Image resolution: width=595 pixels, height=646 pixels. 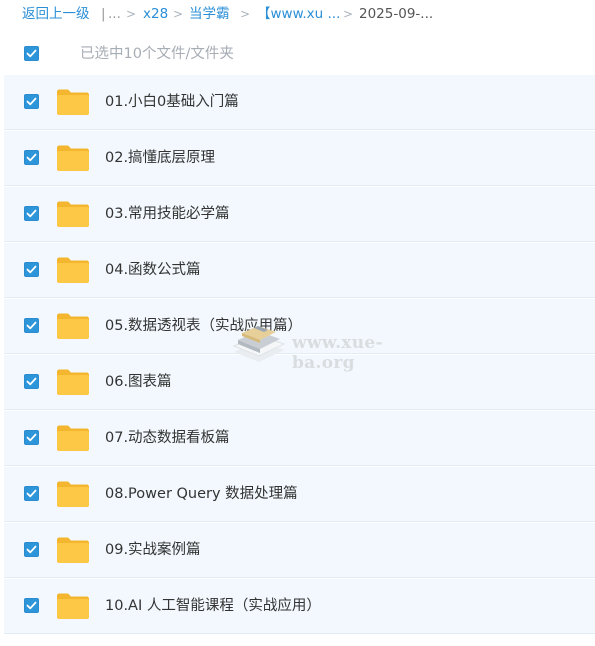 I want to click on breadcrumb-item-x28: x28, so click(x=155, y=14).